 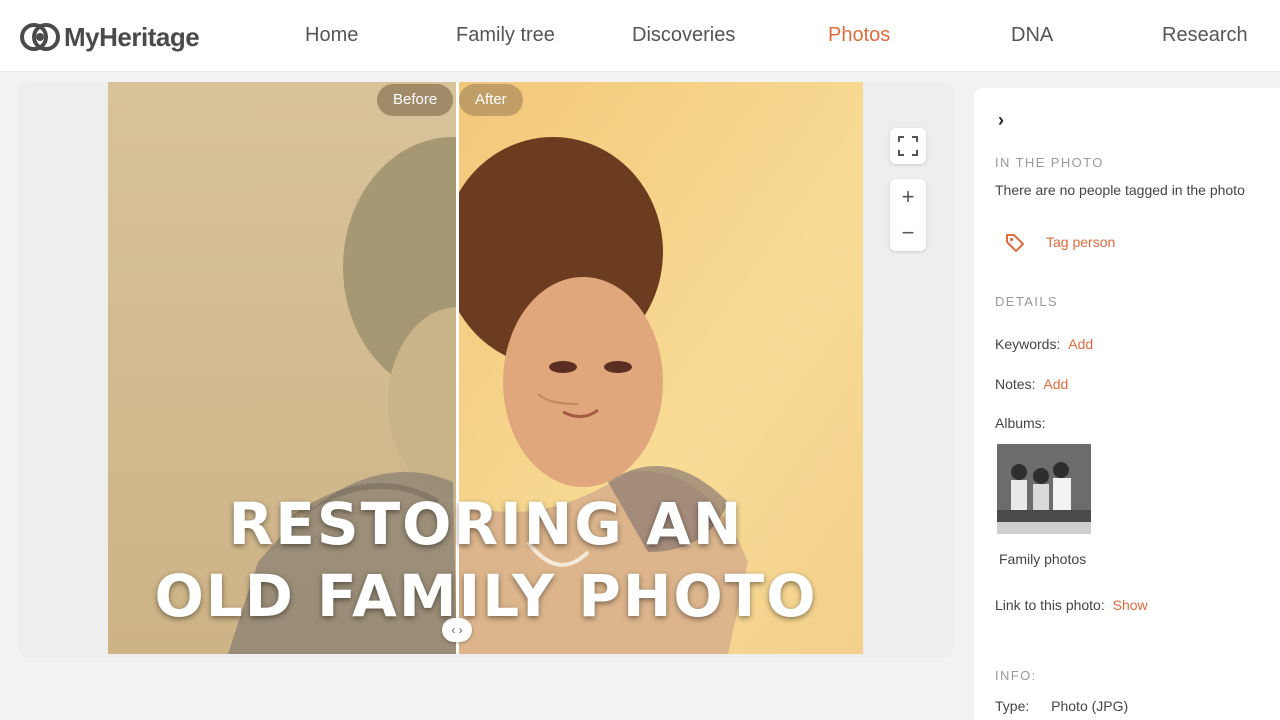 What do you see at coordinates (908, 197) in the screenshot?
I see `zoom-in-button: +` at bounding box center [908, 197].